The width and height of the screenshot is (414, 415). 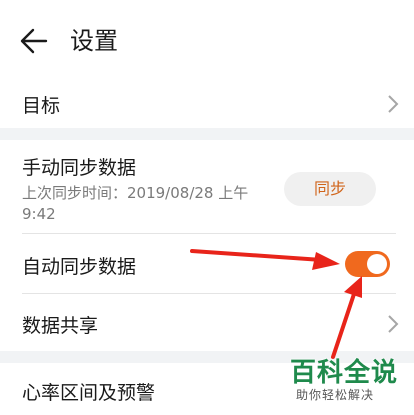 I want to click on watermark-title: 百科全说, so click(x=344, y=373).